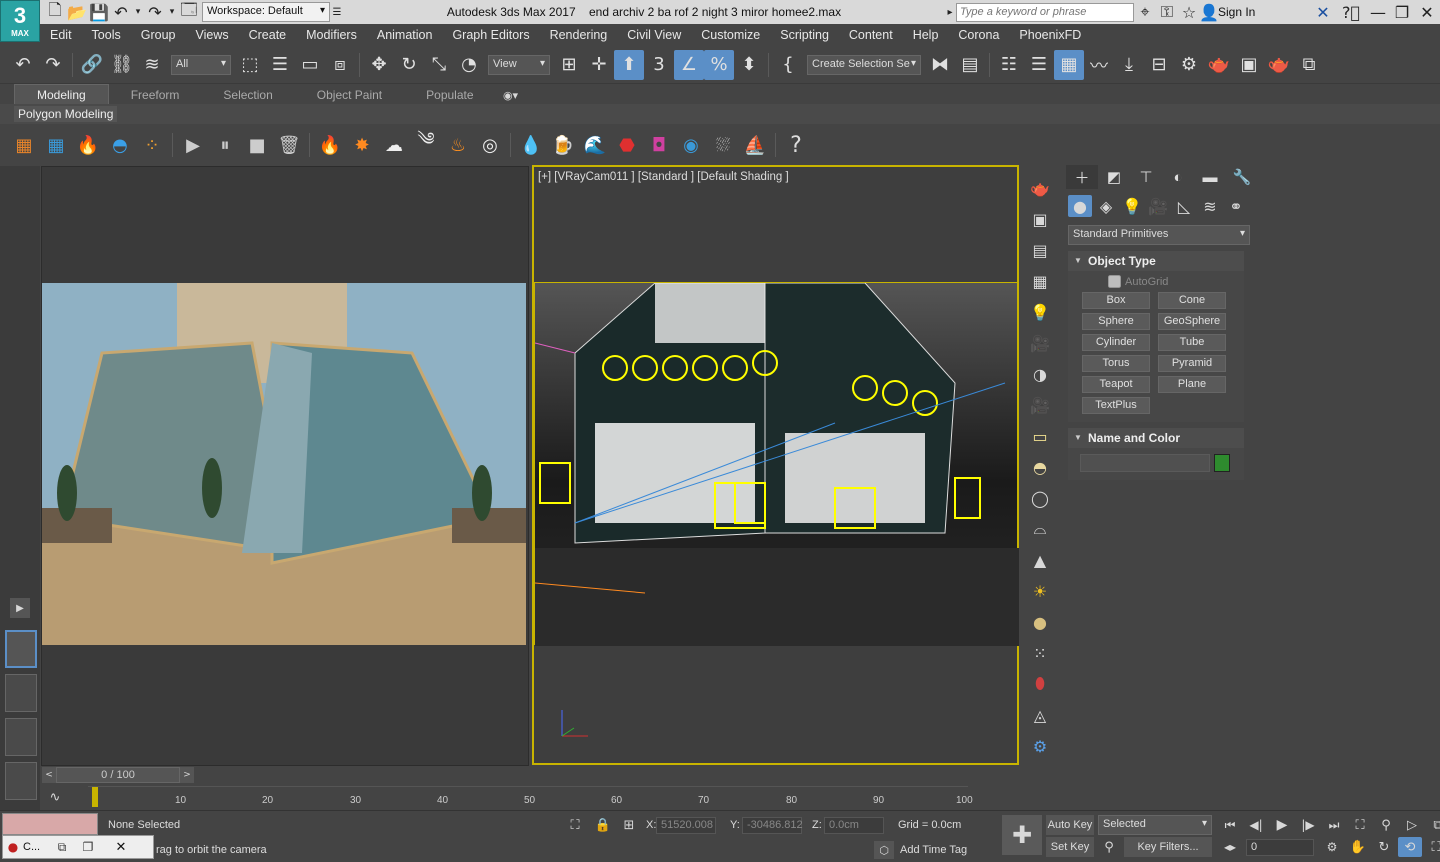 This screenshot has width=1440, height=862. What do you see at coordinates (55, 797) in the screenshot?
I see `curve-editor-mini-icon: ∿` at bounding box center [55, 797].